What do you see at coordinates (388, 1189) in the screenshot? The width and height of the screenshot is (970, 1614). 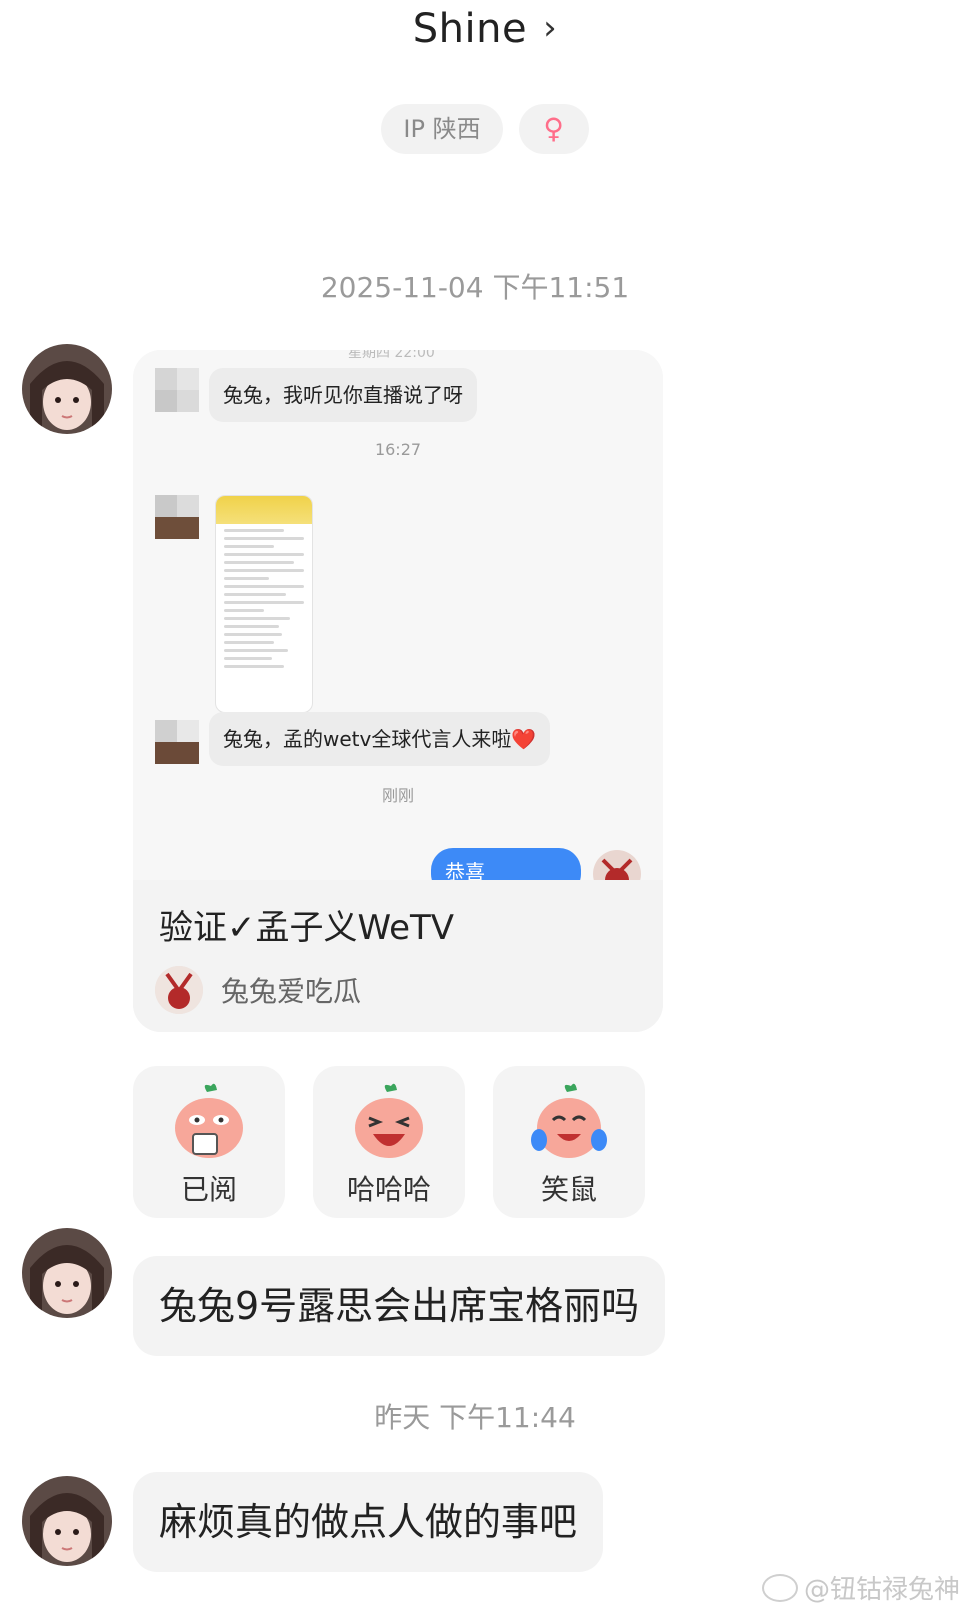 I see `reaction-label: 哈哈哈` at bounding box center [388, 1189].